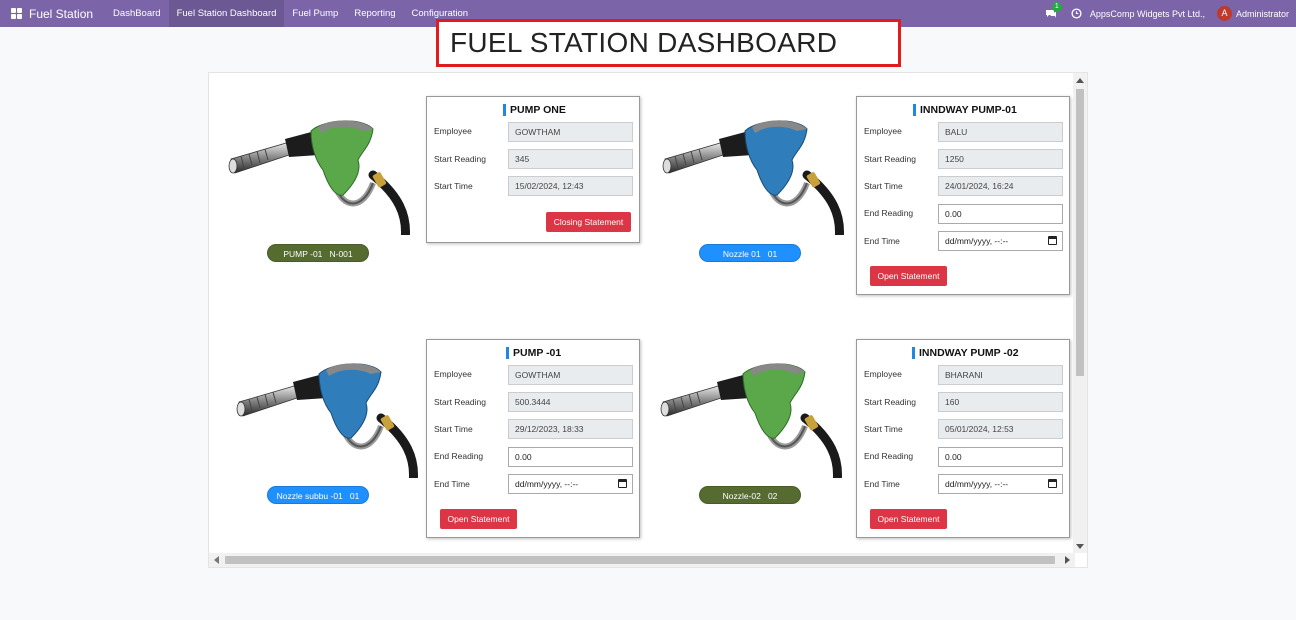 The width and height of the screenshot is (1296, 620). What do you see at coordinates (318, 253) in the screenshot?
I see `nozzle-label-0: PUMP -01 N-001` at bounding box center [318, 253].